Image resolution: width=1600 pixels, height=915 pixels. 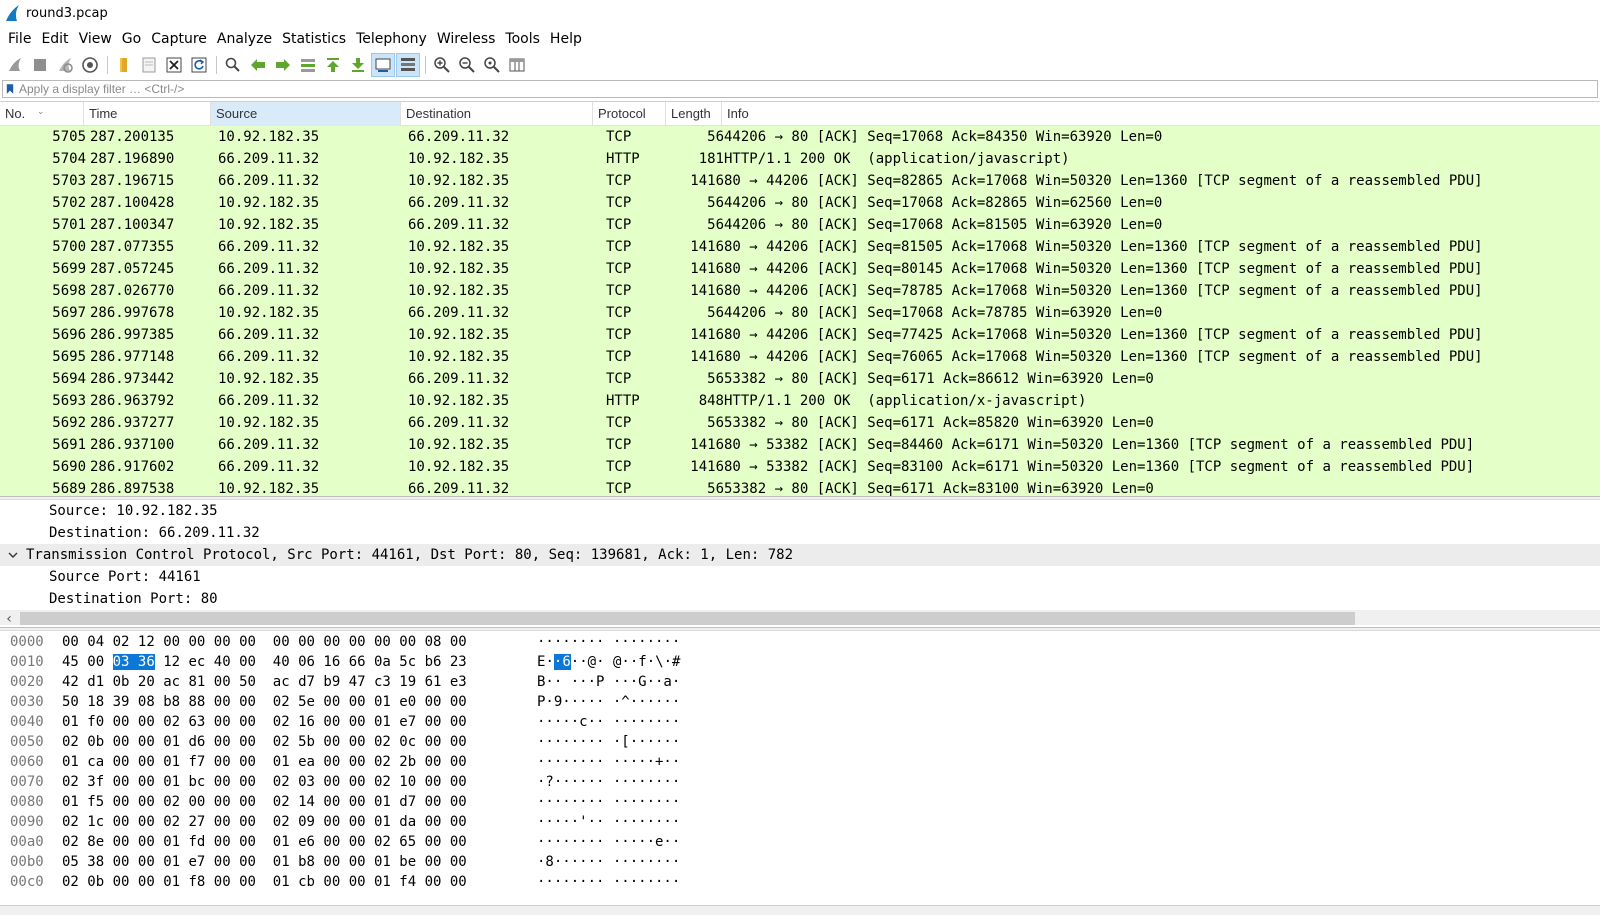 What do you see at coordinates (407, 862) in the screenshot?
I see `hex-byte: be` at bounding box center [407, 862].